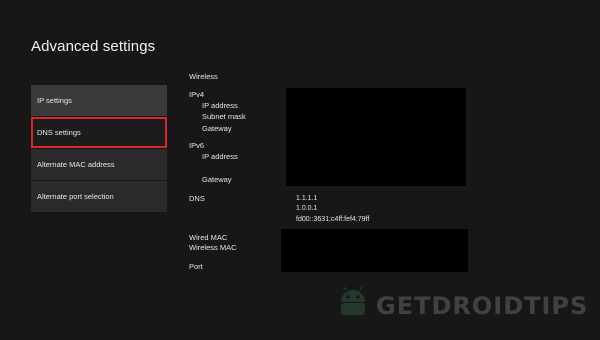 This screenshot has width=600, height=340. What do you see at coordinates (213, 247) in the screenshot?
I see `wireless-mac-label: Wireless MAC` at bounding box center [213, 247].